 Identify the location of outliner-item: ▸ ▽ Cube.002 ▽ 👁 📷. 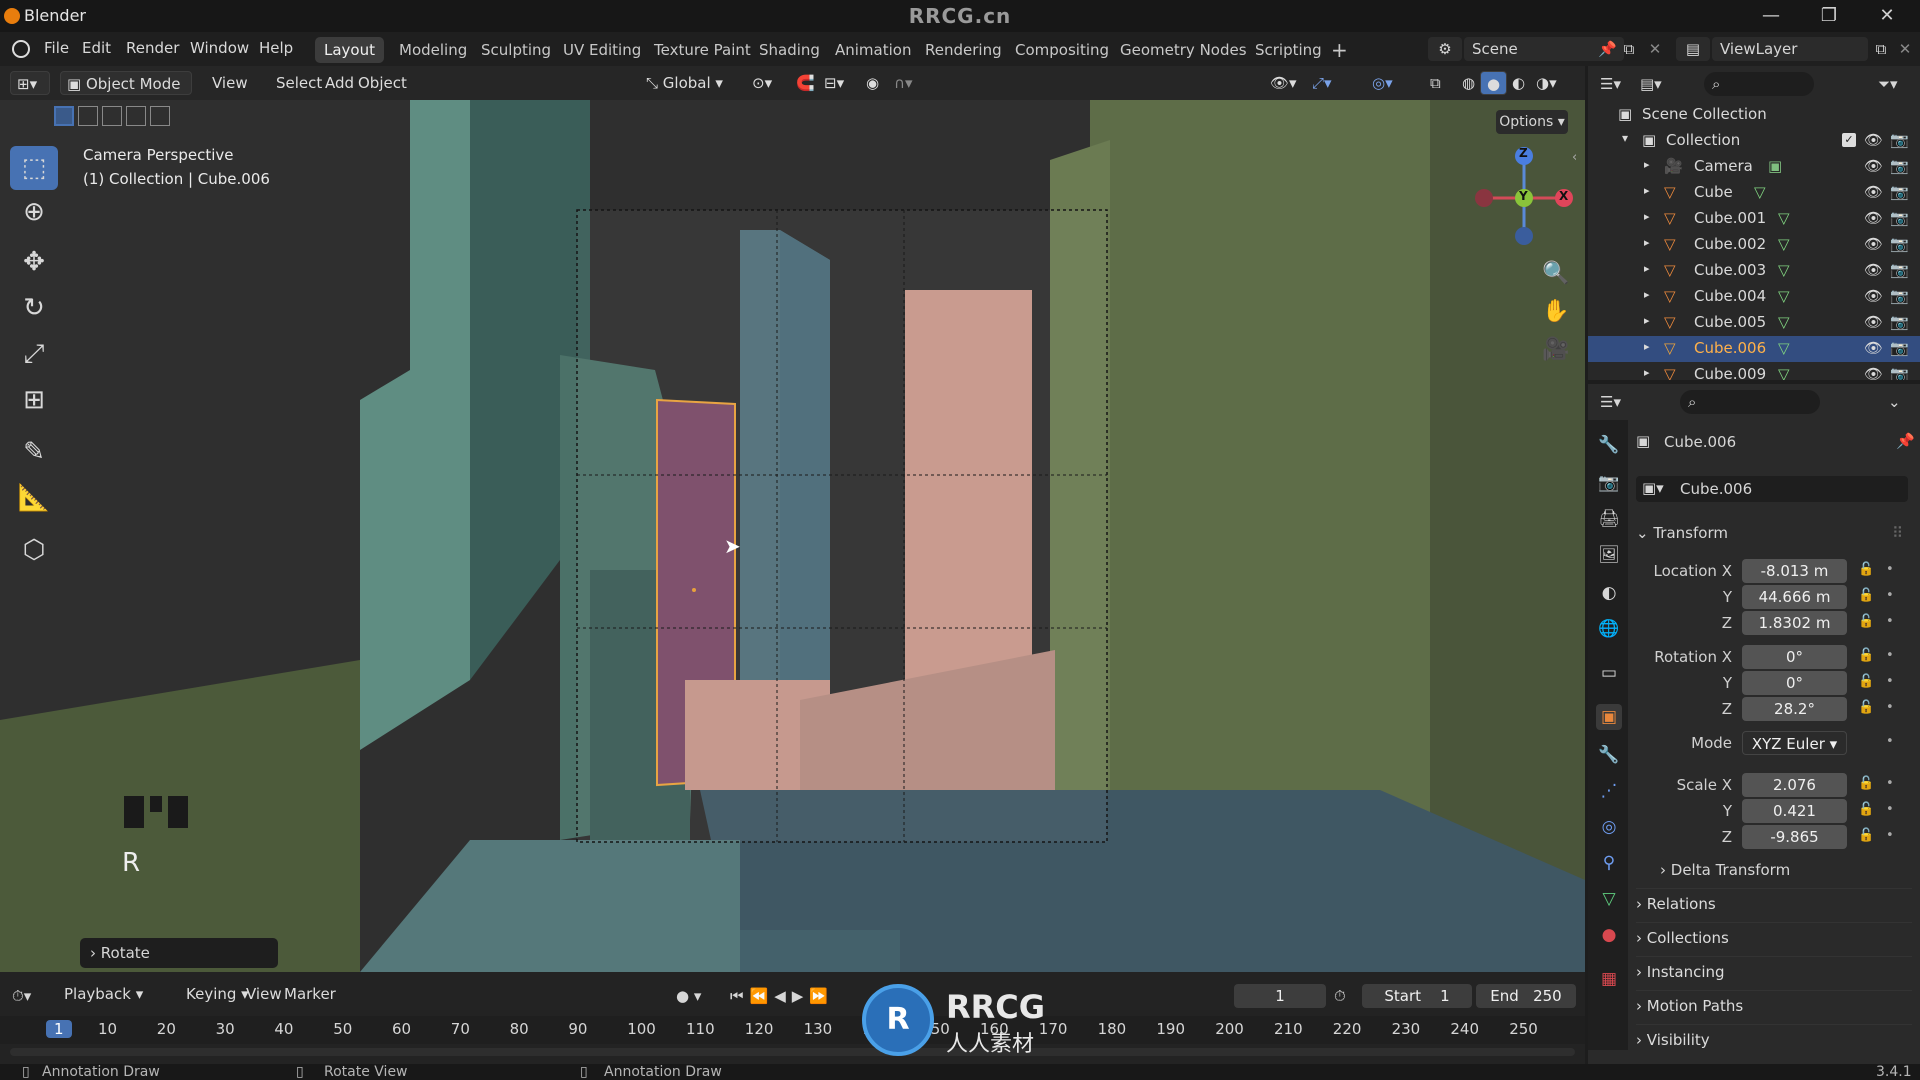
(1754, 245).